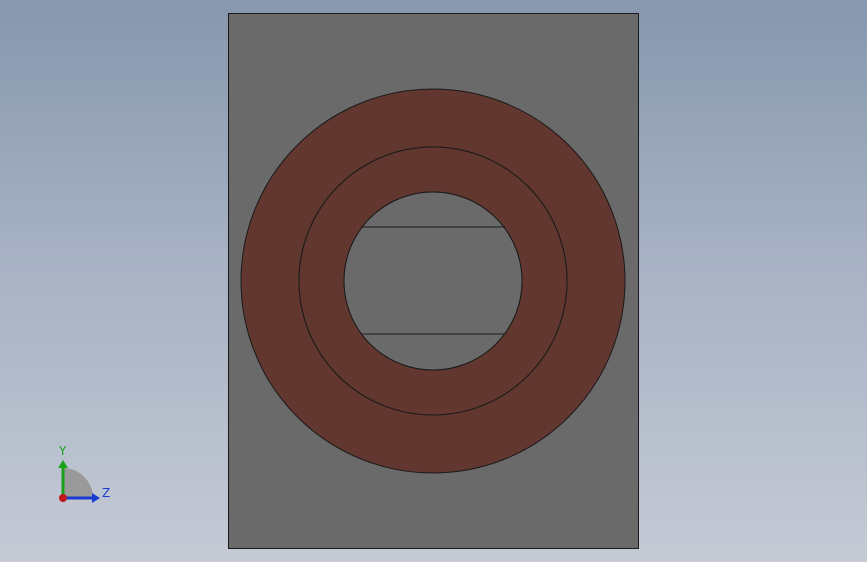 Image resolution: width=867 pixels, height=562 pixels. Describe the element at coordinates (78, 483) in the screenshot. I see `triad-quadrant` at that location.